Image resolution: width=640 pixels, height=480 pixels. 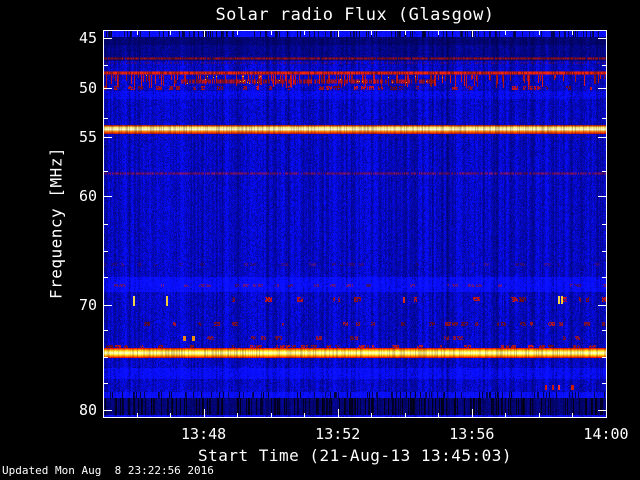 I want to click on y-tick-label: 80, so click(x=87, y=410).